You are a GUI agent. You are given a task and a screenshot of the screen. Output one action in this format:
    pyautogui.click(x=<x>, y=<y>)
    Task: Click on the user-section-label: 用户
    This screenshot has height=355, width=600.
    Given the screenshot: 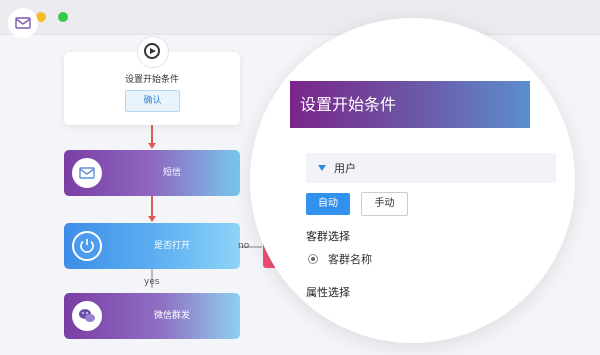 What is the action you would take?
    pyautogui.click(x=345, y=168)
    